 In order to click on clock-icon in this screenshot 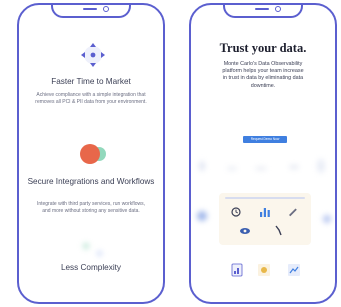, I will do `click(236, 212)`.